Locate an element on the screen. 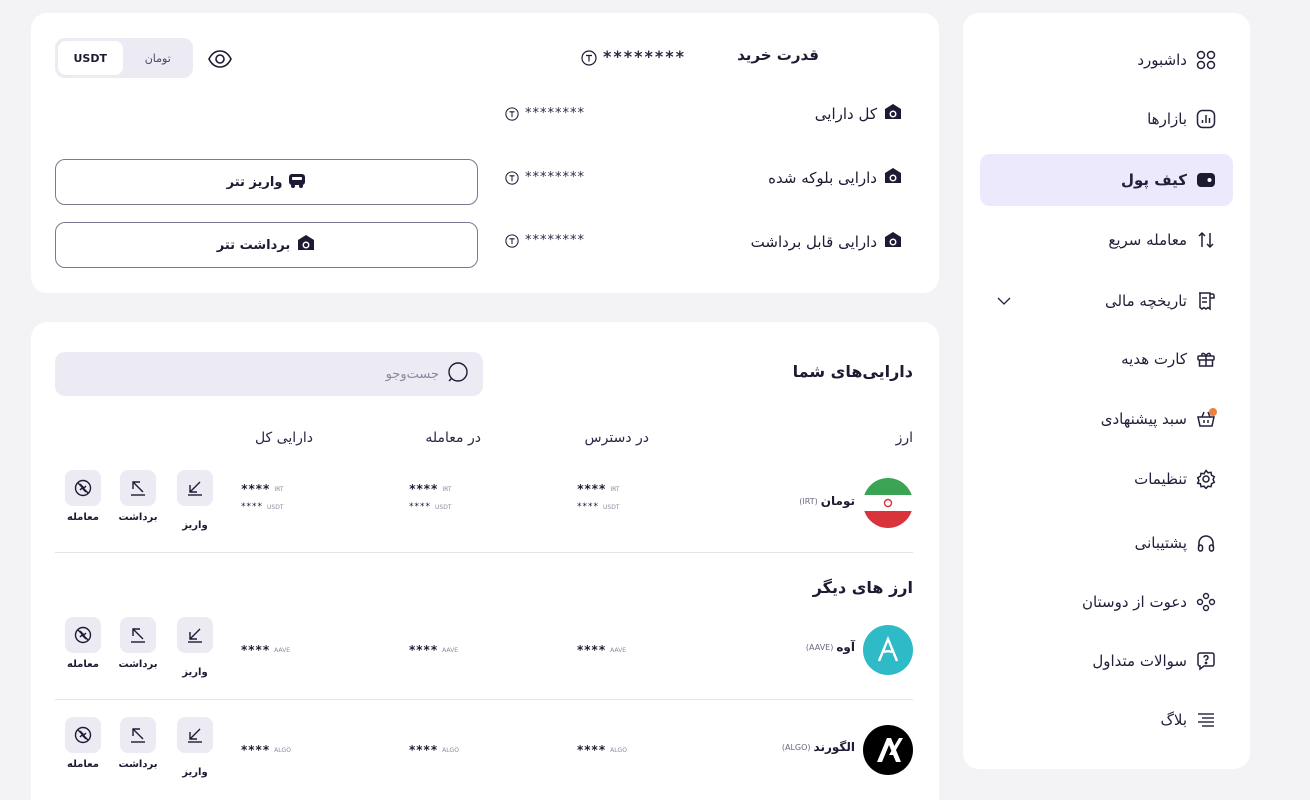 This screenshot has width=1310, height=800. sidebar-item-label: داشبورد is located at coordinates (1162, 60).